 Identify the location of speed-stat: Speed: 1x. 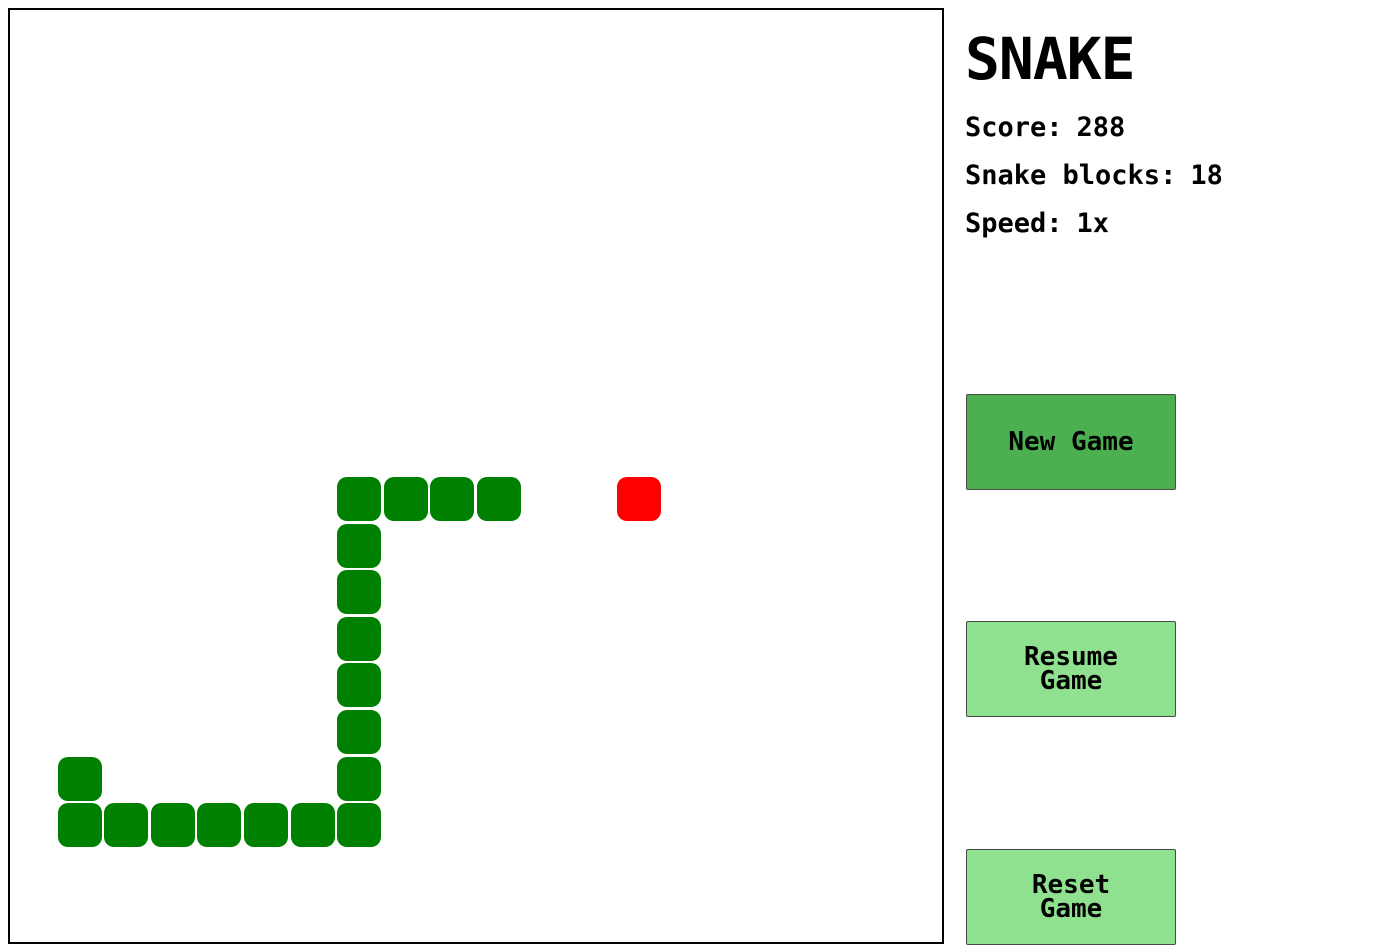
(1037, 224).